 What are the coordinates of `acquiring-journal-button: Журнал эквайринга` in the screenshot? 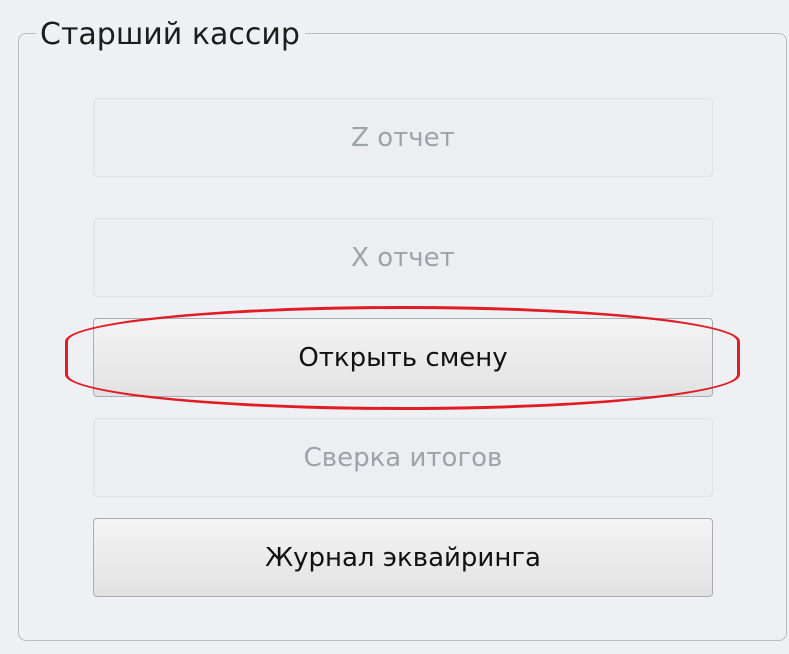 It's located at (403, 557).